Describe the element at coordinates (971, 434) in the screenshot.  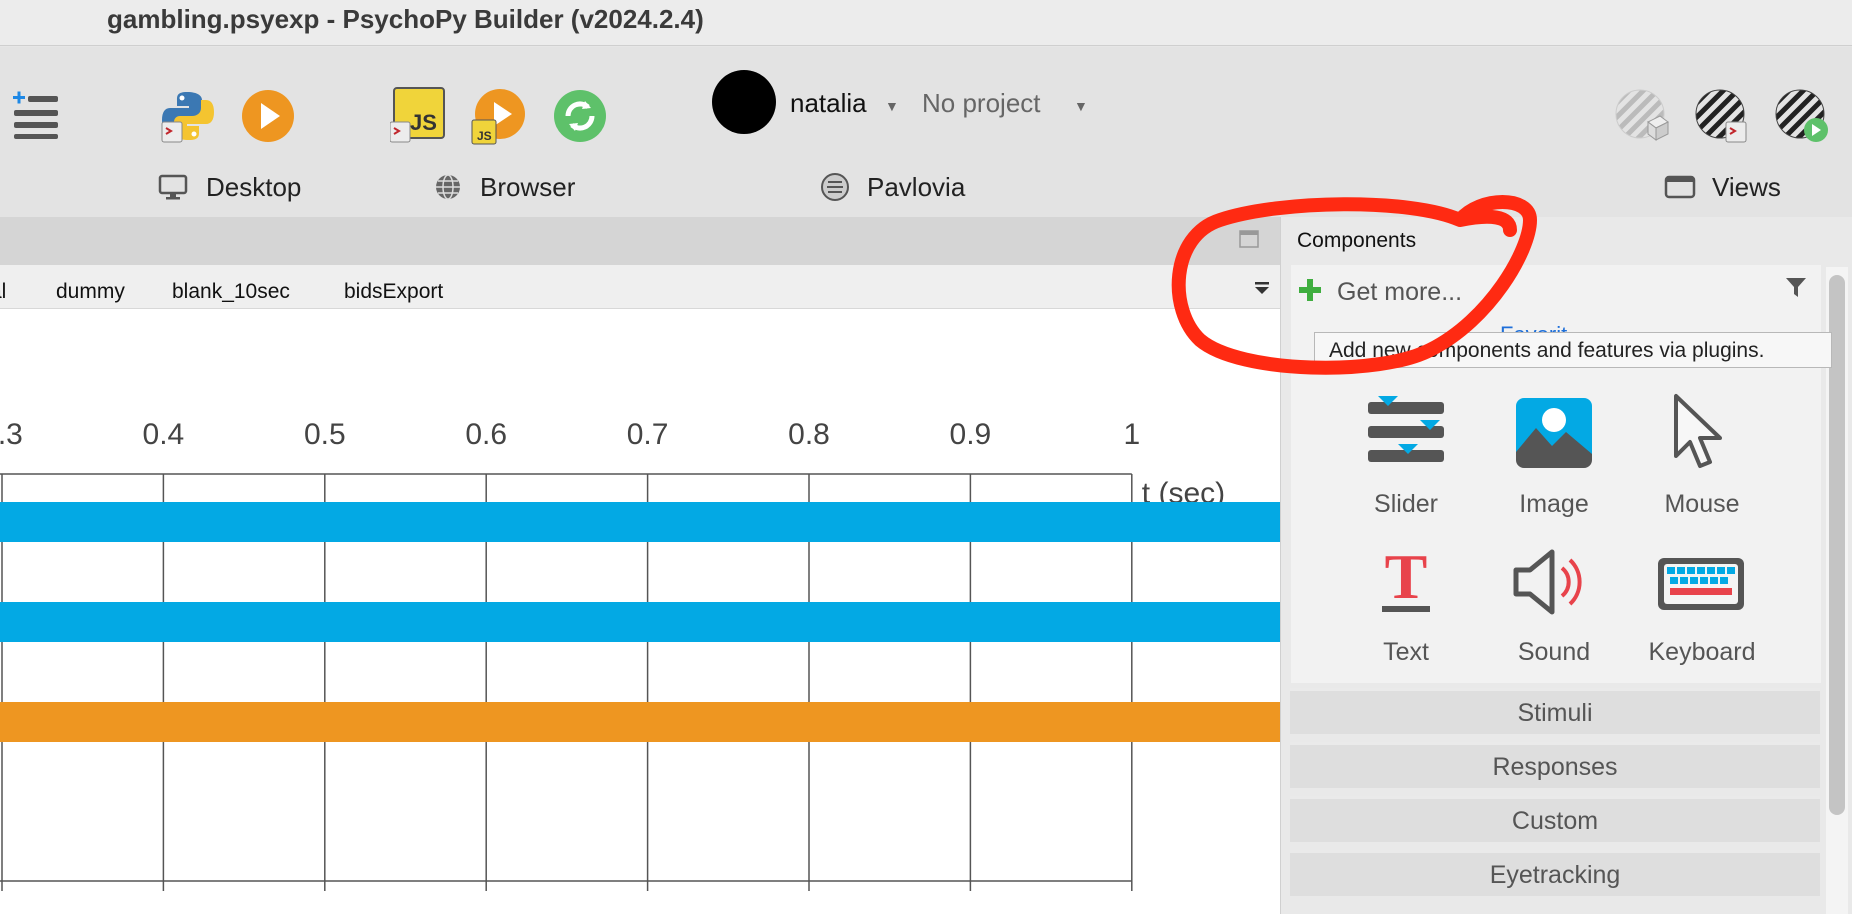
I see `timeline-tick-label: 0.9` at that location.